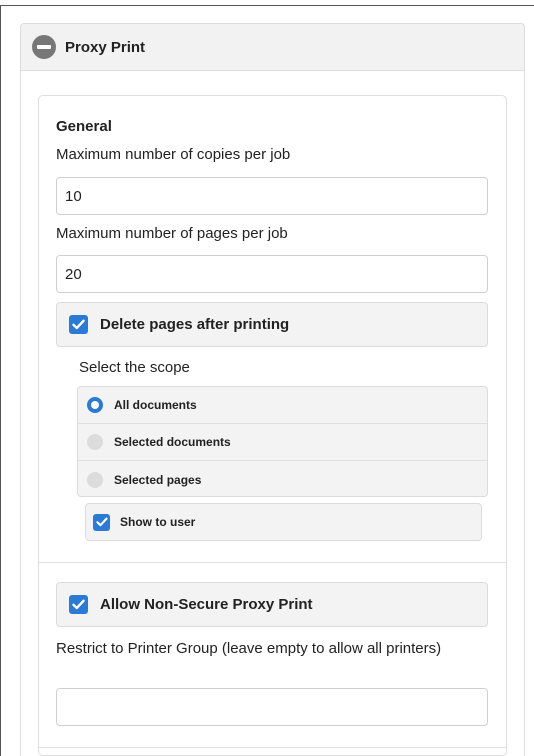  What do you see at coordinates (172, 233) in the screenshot?
I see `max-pages-label: Maximum number of pages per job` at bounding box center [172, 233].